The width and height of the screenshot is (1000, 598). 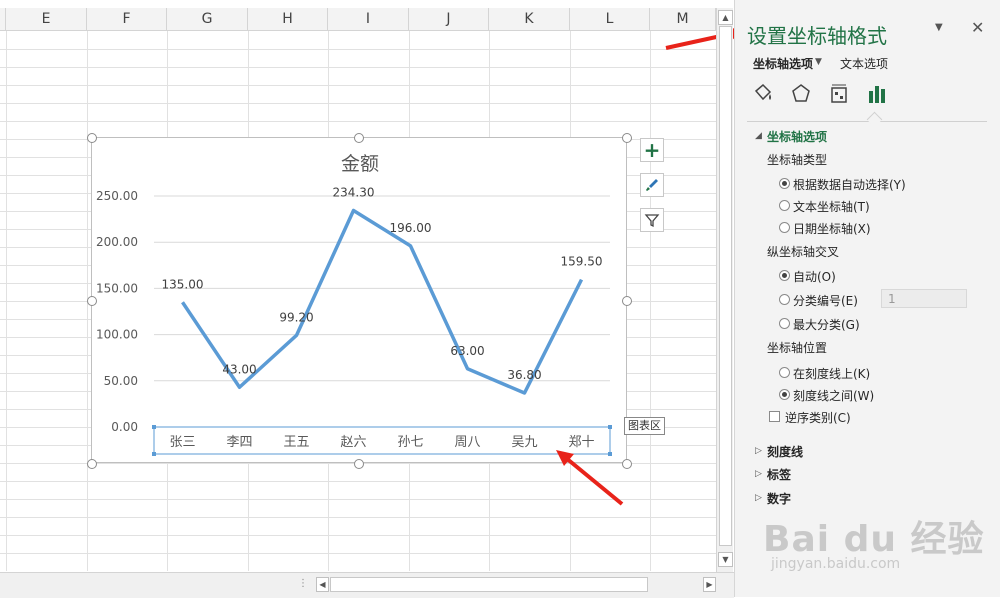 What do you see at coordinates (835, 564) in the screenshot?
I see `watermark-url: jingyan.baidu.com` at bounding box center [835, 564].